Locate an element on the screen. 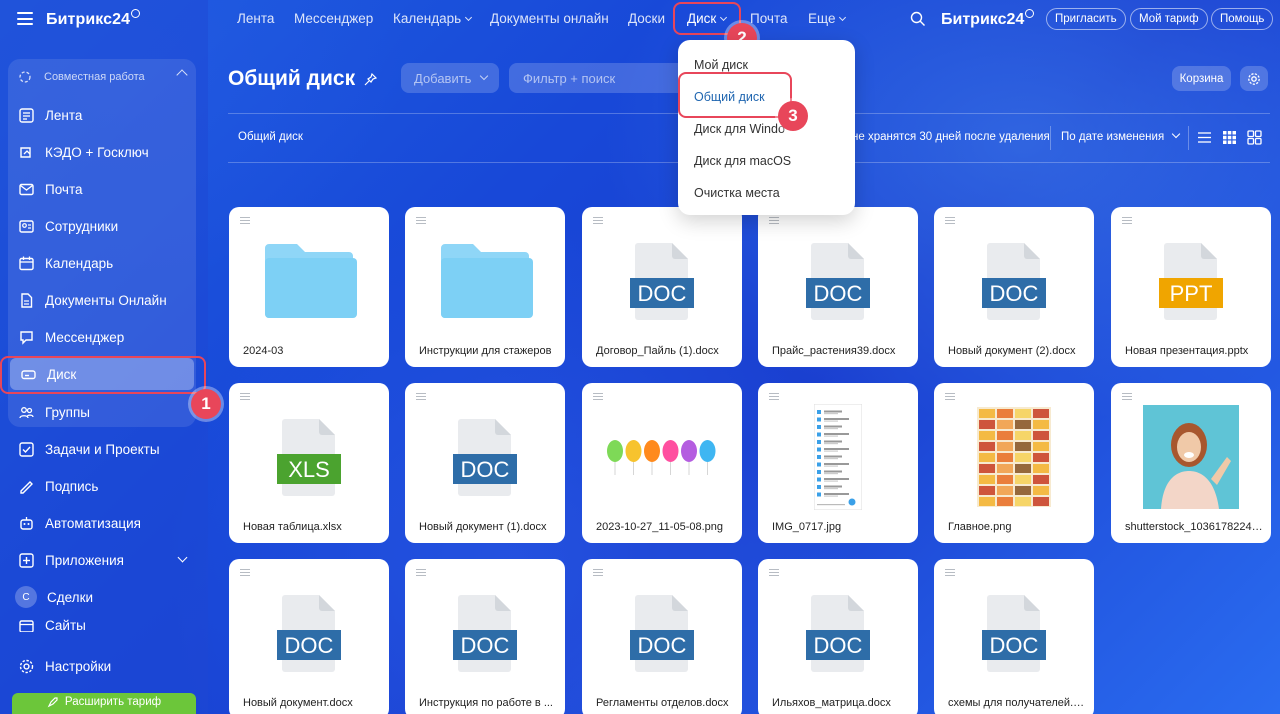 The image size is (1280, 714). sidebar-item-sign: Подпись is located at coordinates (102, 486).